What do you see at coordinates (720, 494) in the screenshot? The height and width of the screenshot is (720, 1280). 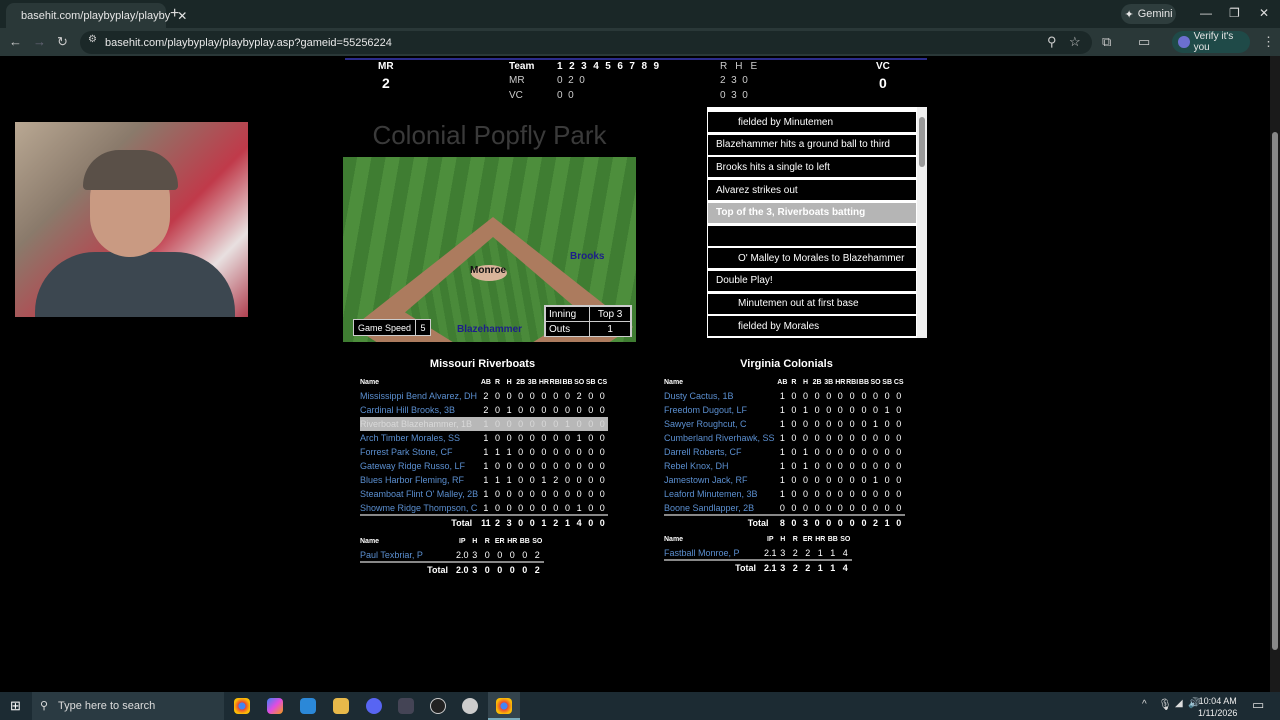 I see `player-link: Leaford Minutemen, 3B` at bounding box center [720, 494].